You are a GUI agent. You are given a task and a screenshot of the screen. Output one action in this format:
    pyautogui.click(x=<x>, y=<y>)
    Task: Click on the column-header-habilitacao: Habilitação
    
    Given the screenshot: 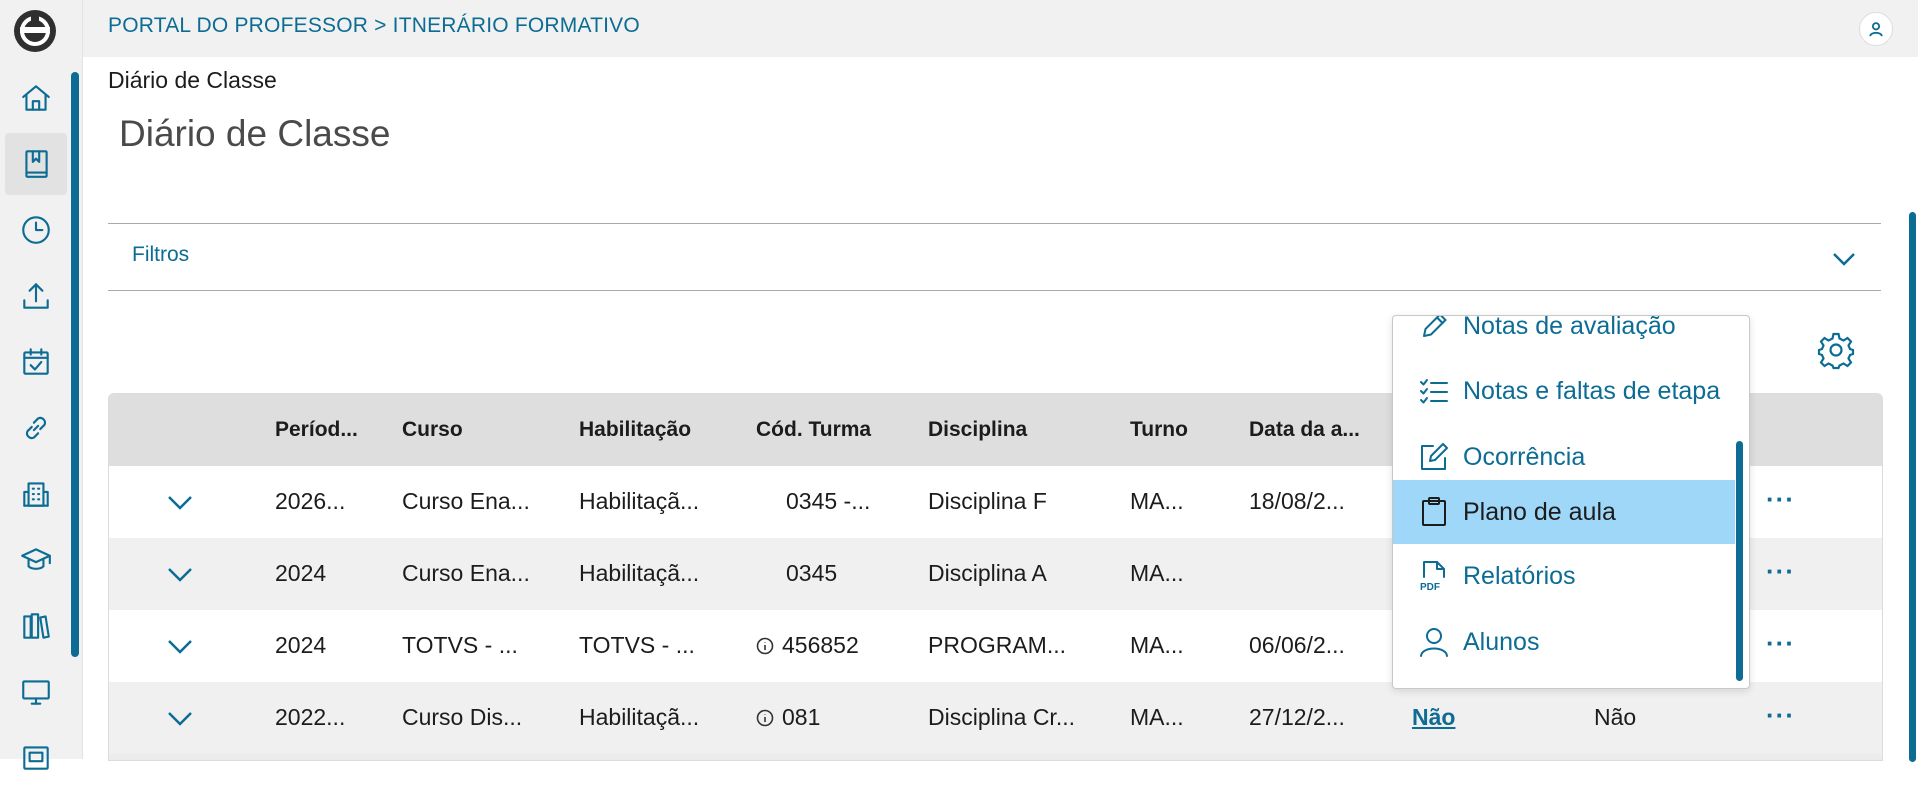 What is the action you would take?
    pyautogui.click(x=635, y=430)
    